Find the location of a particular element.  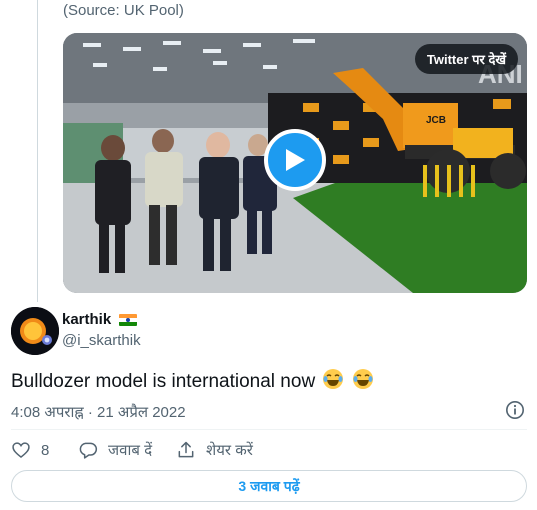

tweet-text-body: Bulldozer model is international now is located at coordinates (163, 381).